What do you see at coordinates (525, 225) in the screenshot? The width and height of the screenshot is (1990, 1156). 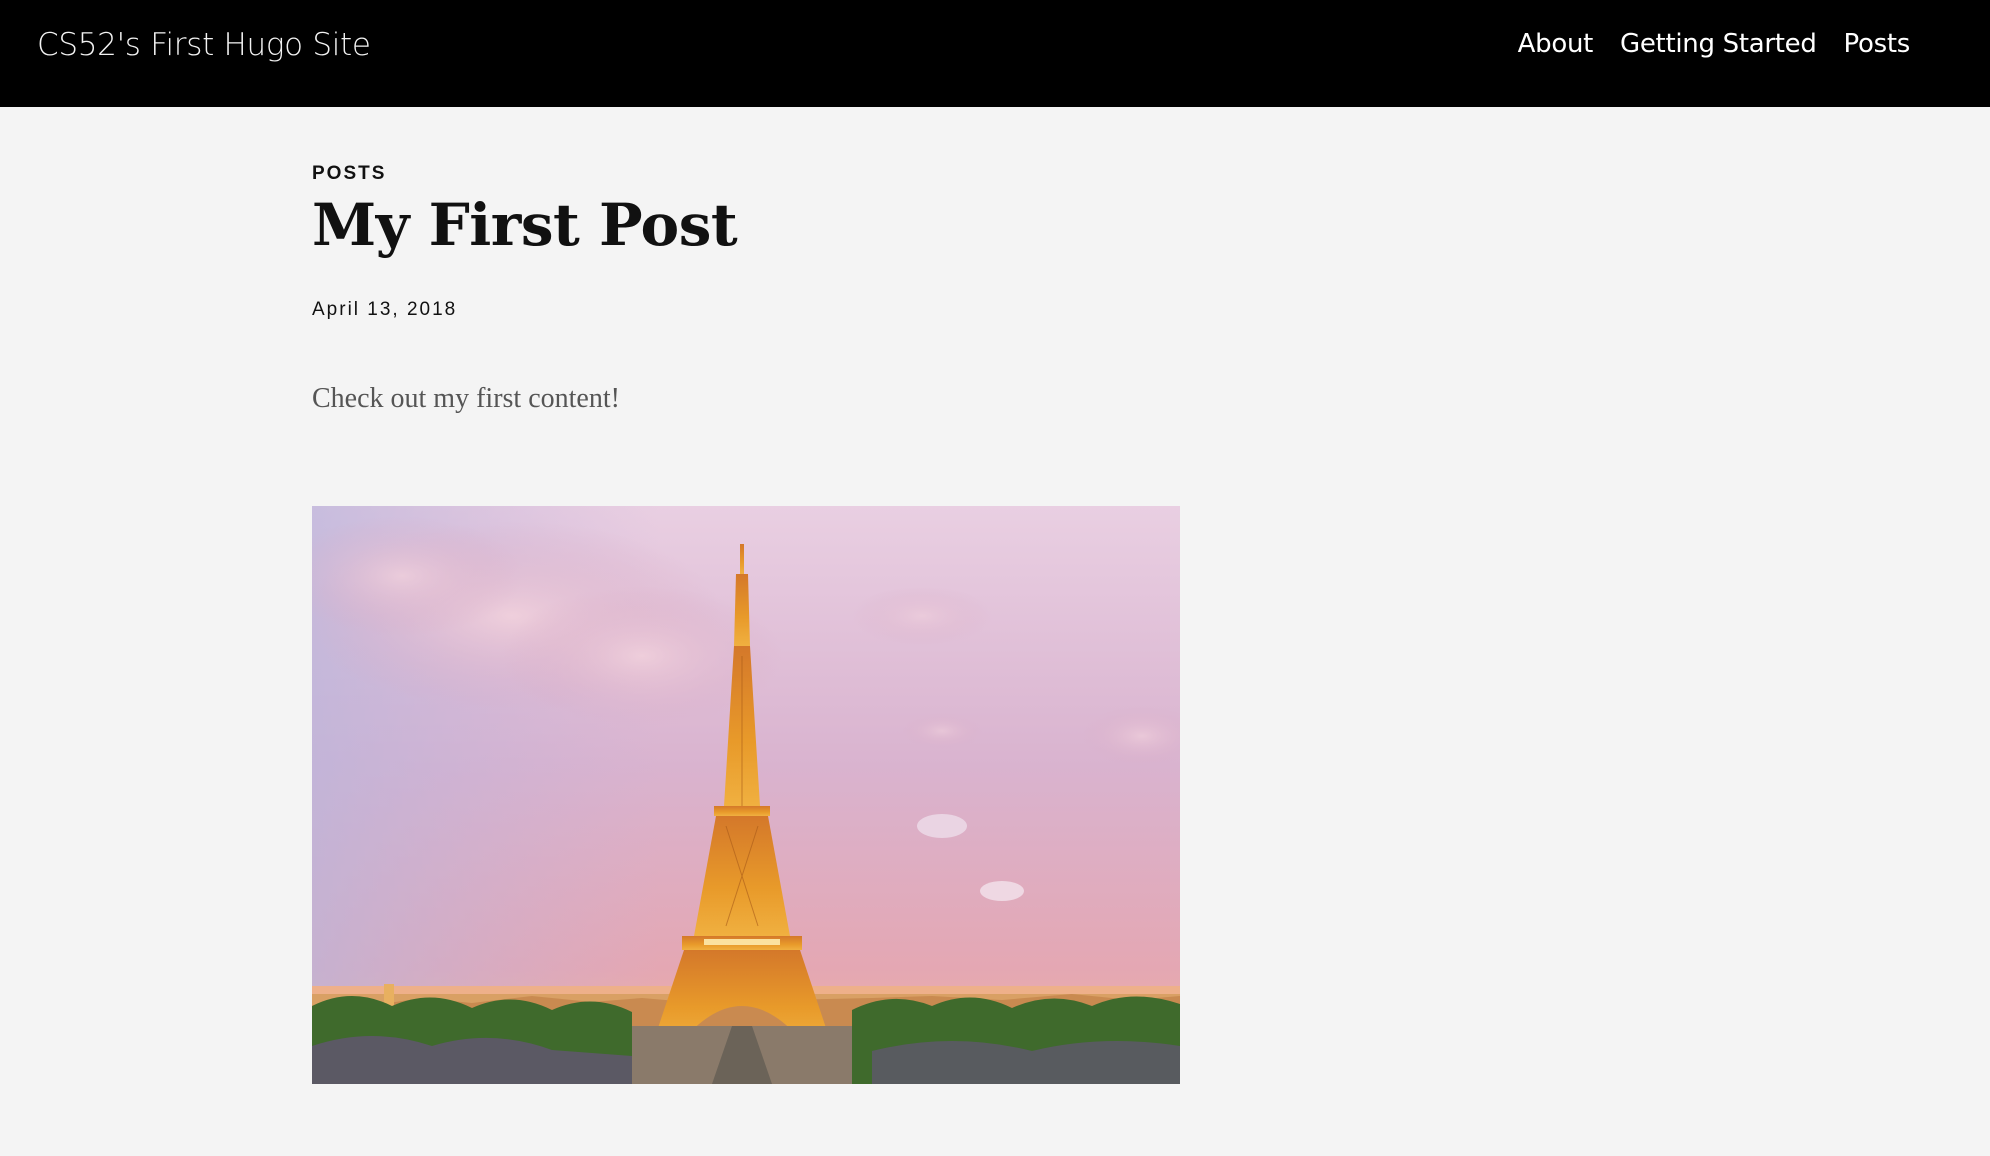 I see `post-title: My First Post` at bounding box center [525, 225].